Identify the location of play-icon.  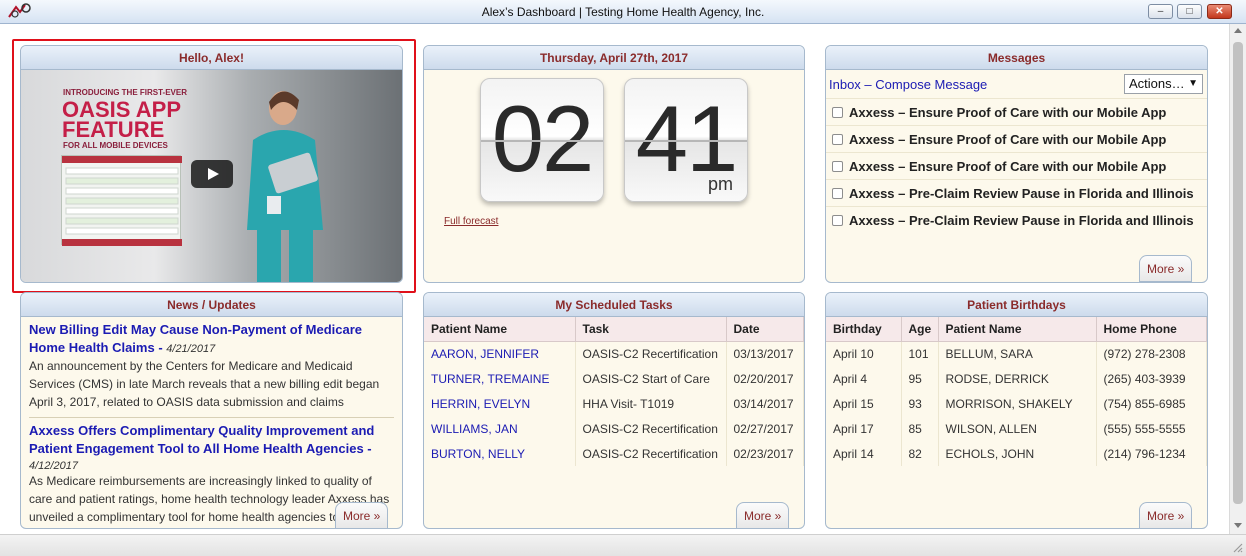
(212, 174).